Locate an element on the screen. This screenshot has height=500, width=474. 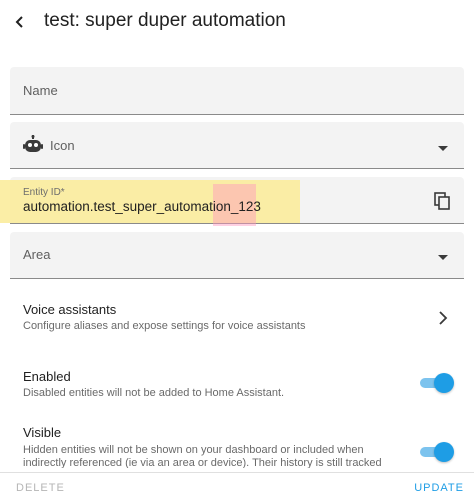
visible-title: Visible is located at coordinates (42, 432).